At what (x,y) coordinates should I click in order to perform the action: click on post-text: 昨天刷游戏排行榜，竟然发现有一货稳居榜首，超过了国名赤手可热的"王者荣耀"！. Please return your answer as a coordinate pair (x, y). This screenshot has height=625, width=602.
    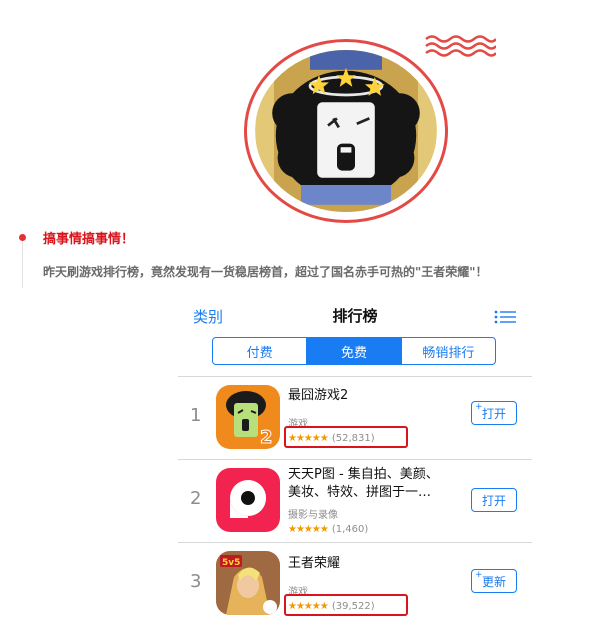
    Looking at the image, I should click on (265, 272).